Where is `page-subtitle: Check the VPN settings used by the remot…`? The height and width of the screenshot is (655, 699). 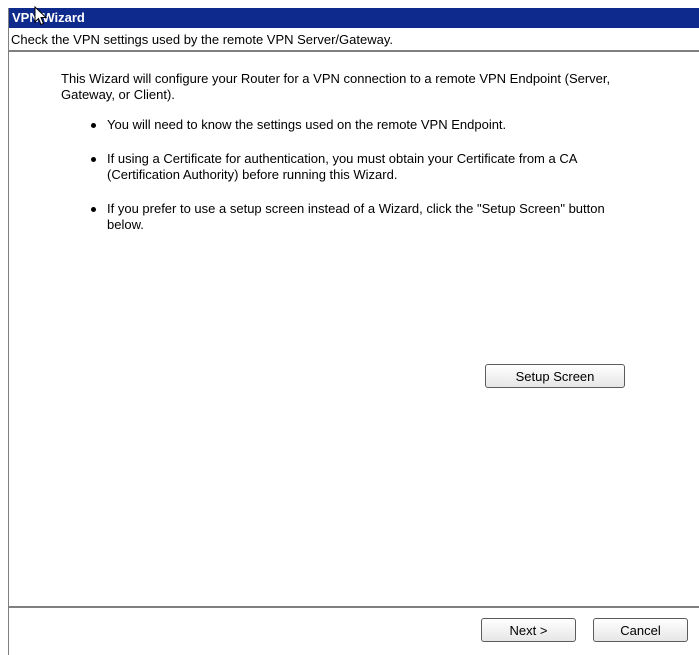
page-subtitle: Check the VPN settings used by the remot… is located at coordinates (354, 40).